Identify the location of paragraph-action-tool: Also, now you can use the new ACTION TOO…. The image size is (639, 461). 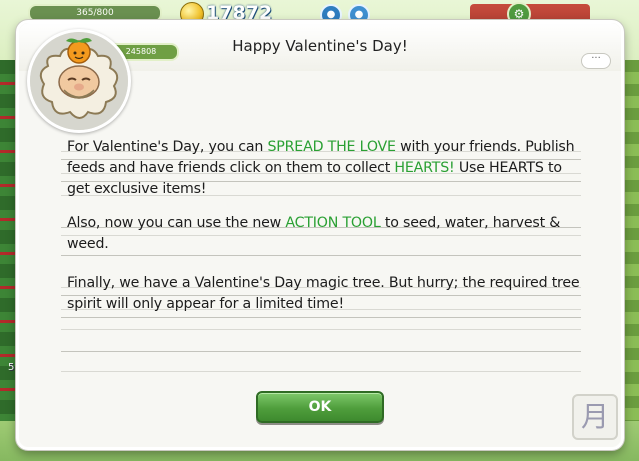
(327, 234).